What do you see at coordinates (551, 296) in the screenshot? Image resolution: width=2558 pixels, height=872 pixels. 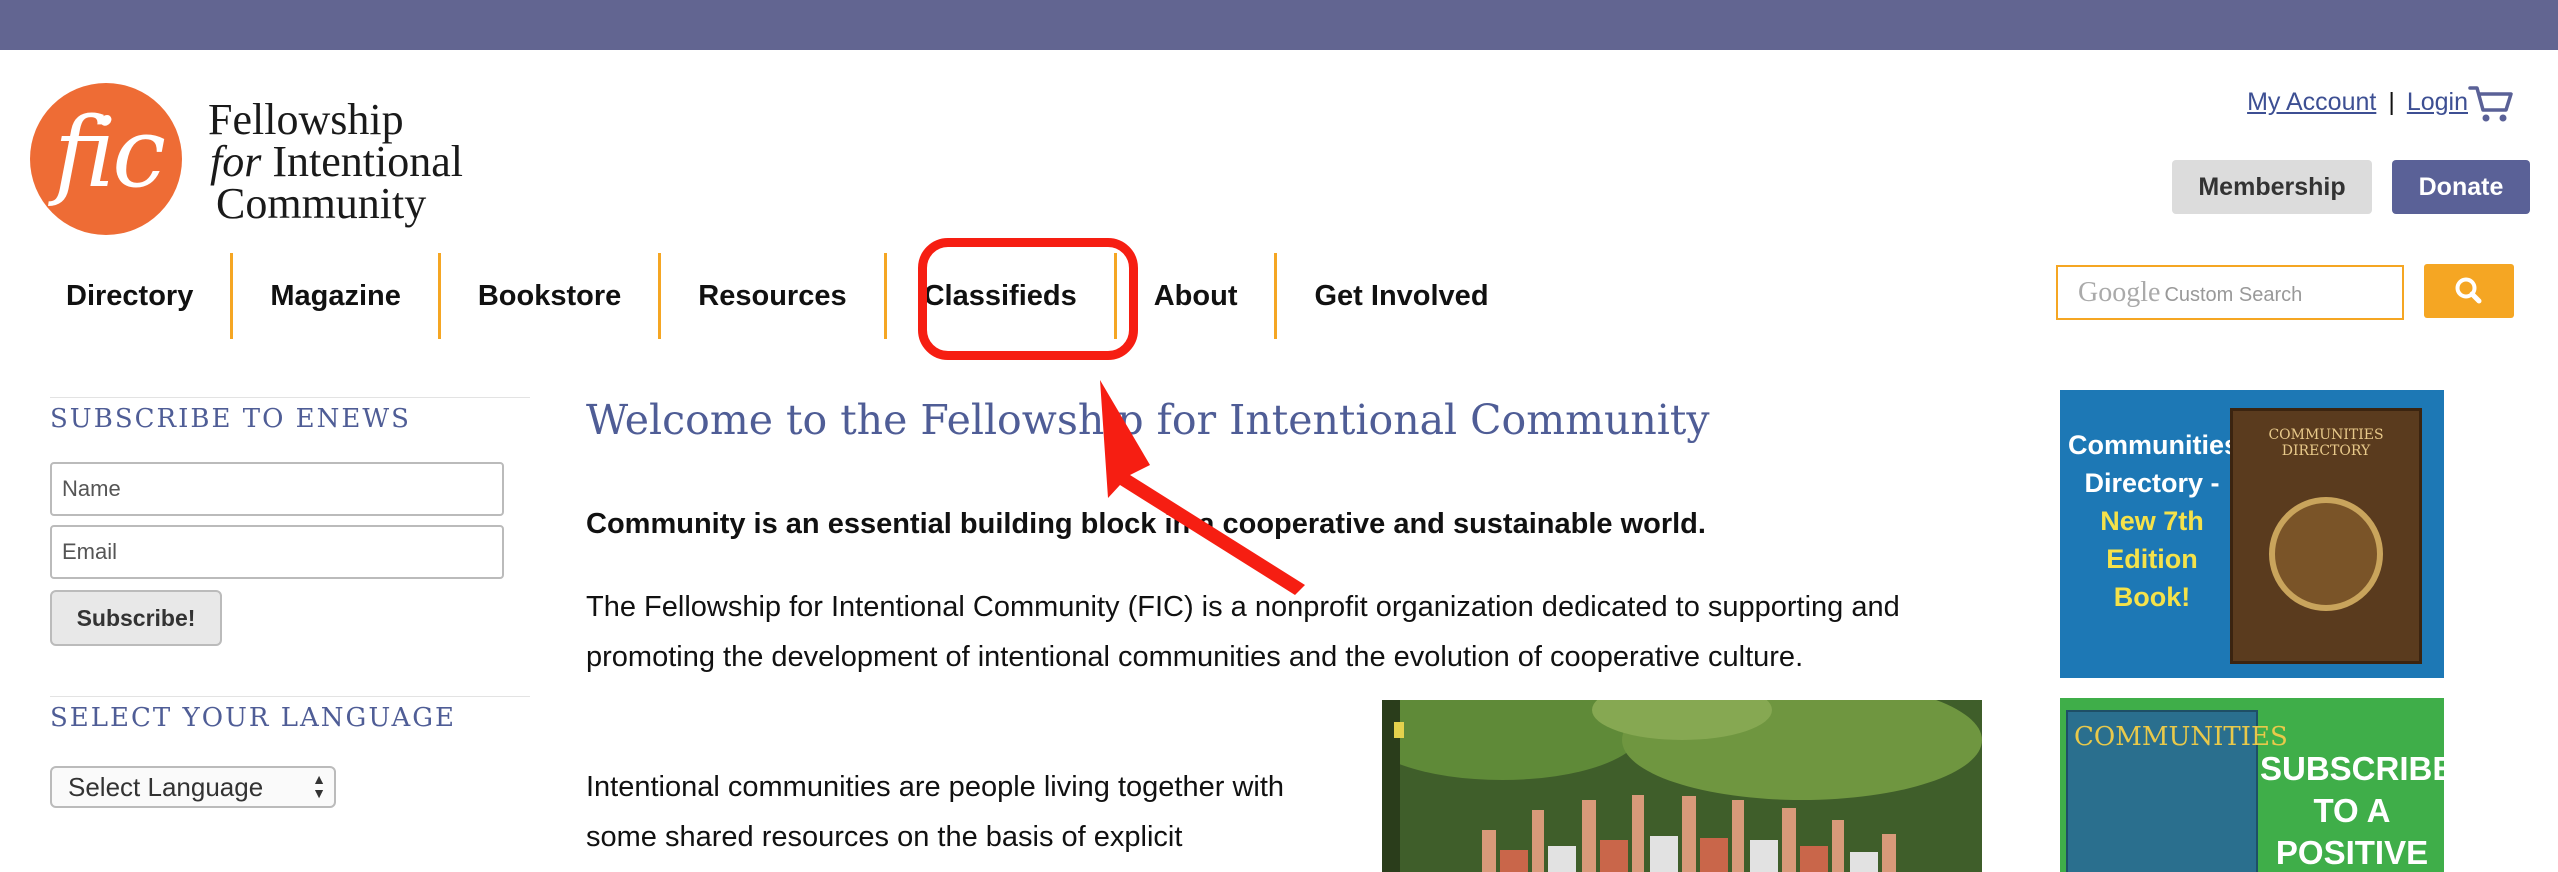 I see `nav-bookstore: Bookstore` at bounding box center [551, 296].